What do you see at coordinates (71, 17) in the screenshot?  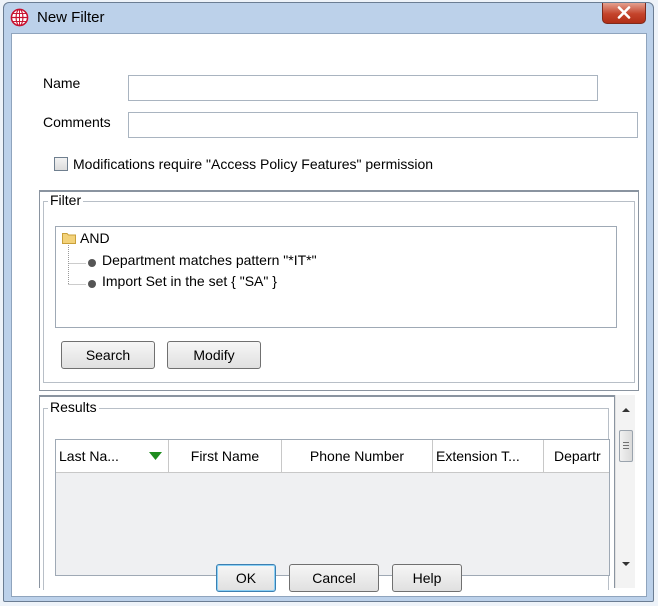 I see `window-title: New Filter` at bounding box center [71, 17].